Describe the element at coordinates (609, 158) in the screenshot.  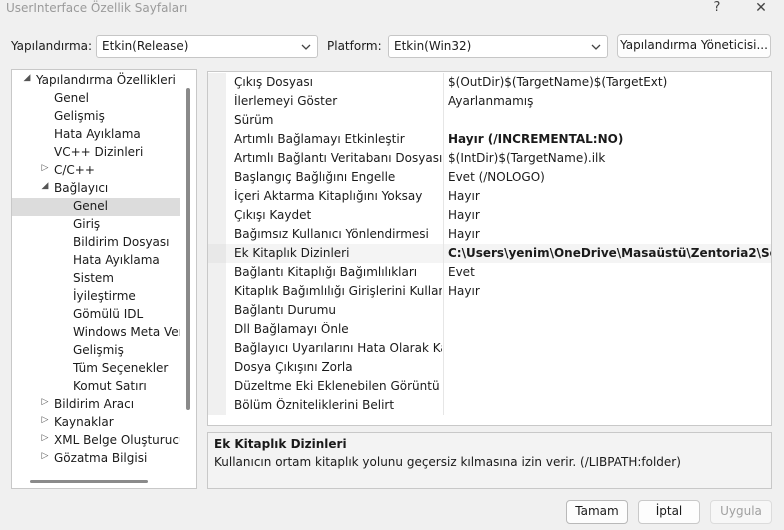
I see `property-value: $(IntDir)$(TargetName).ilk` at that location.